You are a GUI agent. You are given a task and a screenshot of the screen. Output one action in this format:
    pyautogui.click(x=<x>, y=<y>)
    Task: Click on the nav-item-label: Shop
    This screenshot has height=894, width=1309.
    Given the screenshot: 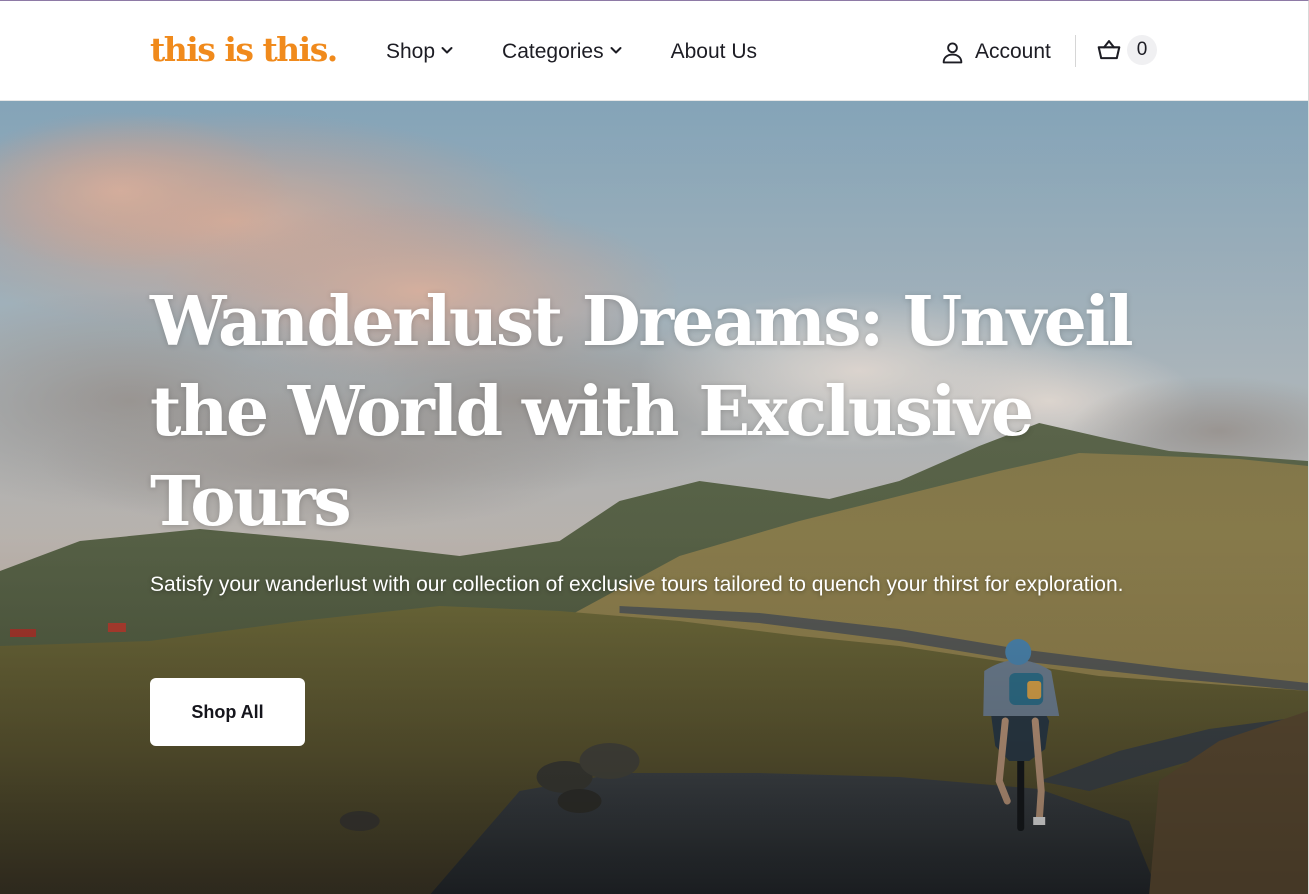 What is the action you would take?
    pyautogui.click(x=411, y=51)
    